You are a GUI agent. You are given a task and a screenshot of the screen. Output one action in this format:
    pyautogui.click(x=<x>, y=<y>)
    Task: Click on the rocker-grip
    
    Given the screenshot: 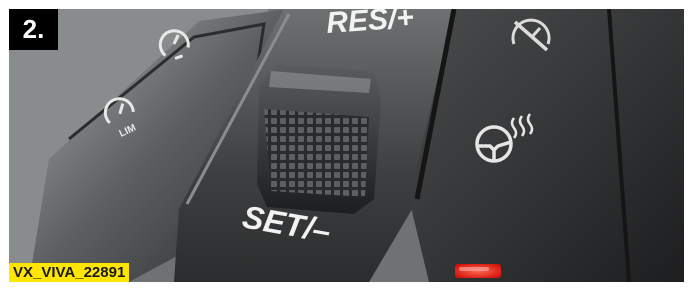 What is the action you would take?
    pyautogui.click(x=316, y=153)
    